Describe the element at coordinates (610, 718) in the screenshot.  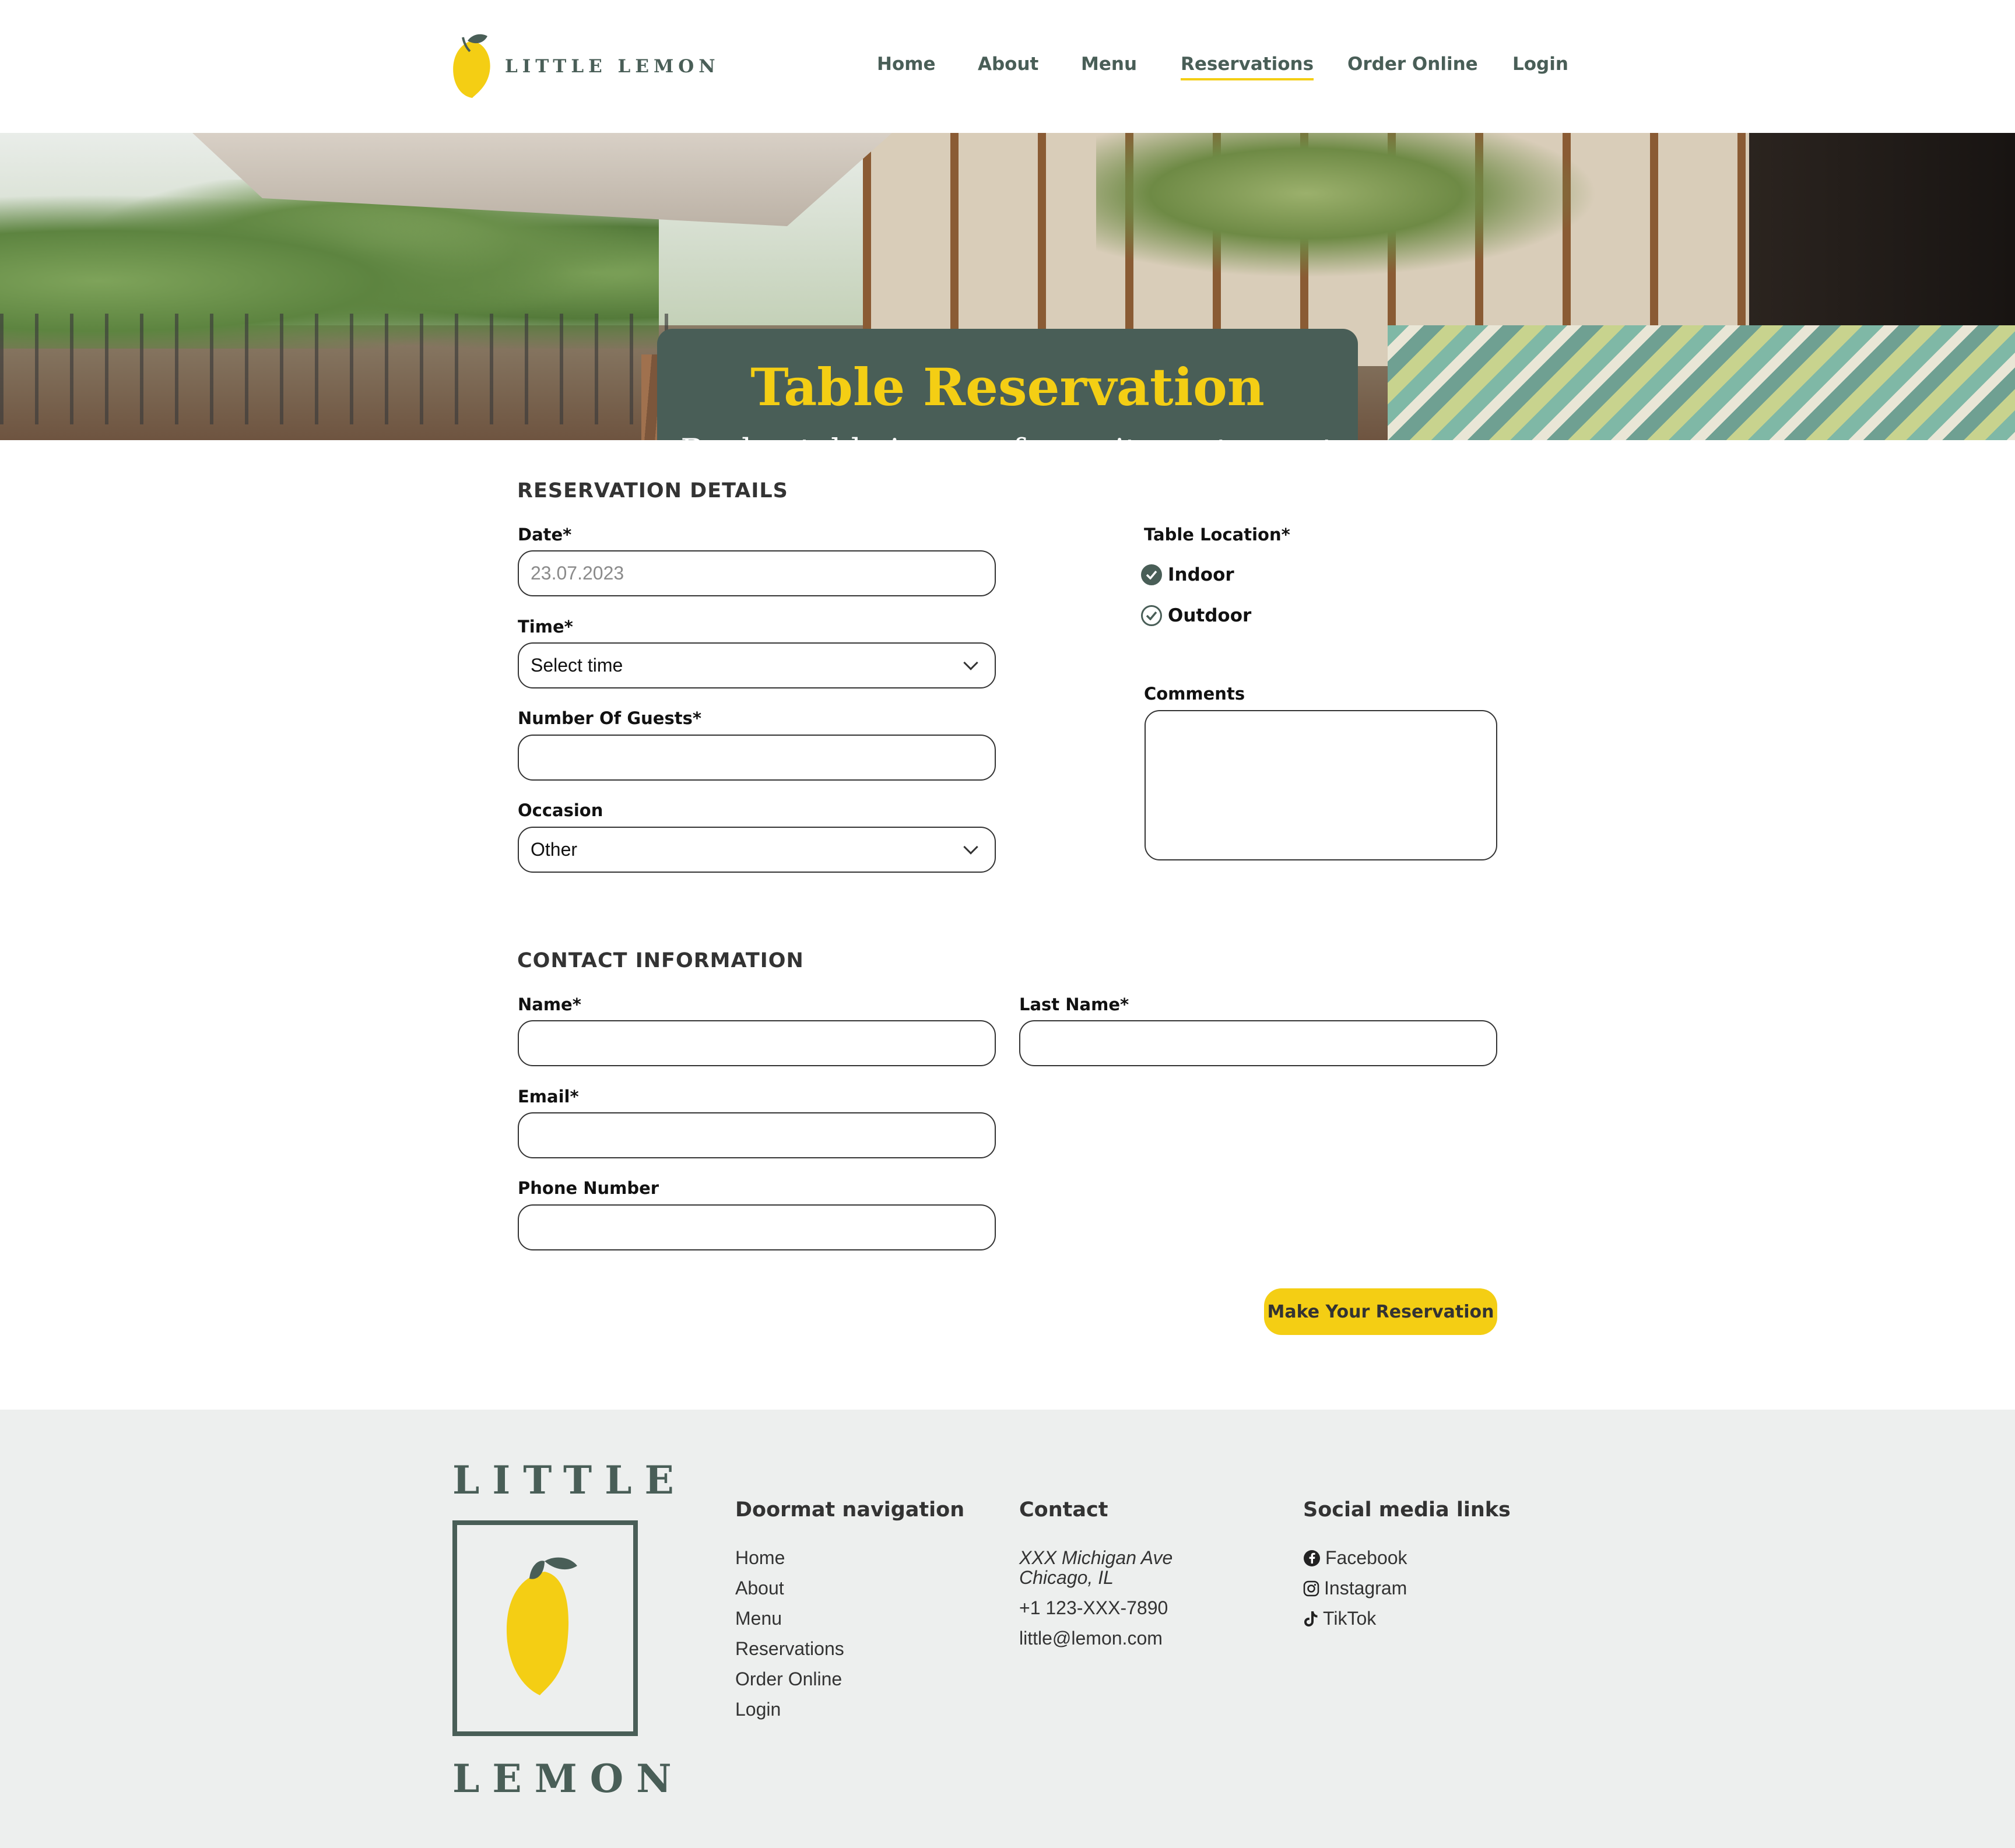
I see `guests-label: Number Of Guests*` at that location.